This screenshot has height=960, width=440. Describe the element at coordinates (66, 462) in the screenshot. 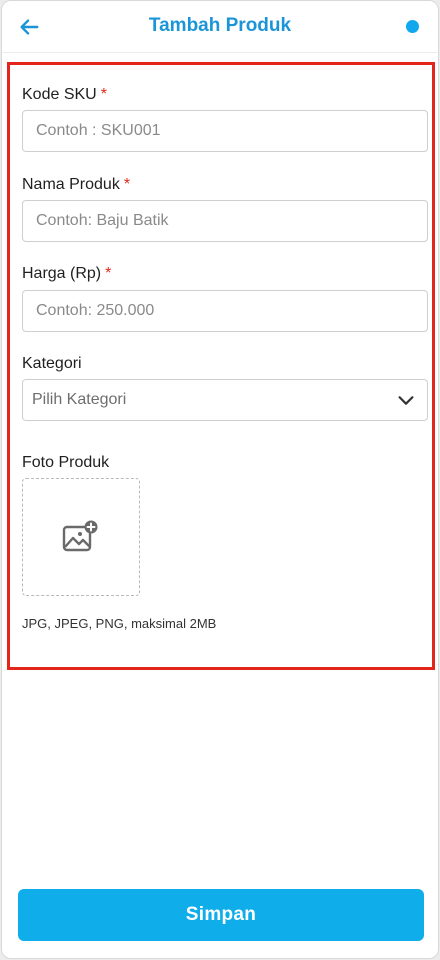

I see `photo-label: Foto Produk` at that location.